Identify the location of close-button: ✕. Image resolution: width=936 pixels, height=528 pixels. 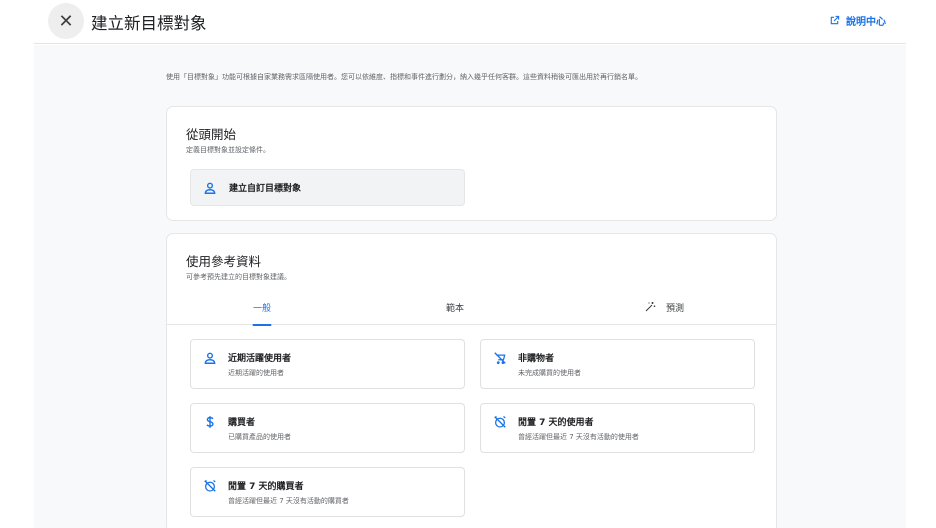
(66, 21).